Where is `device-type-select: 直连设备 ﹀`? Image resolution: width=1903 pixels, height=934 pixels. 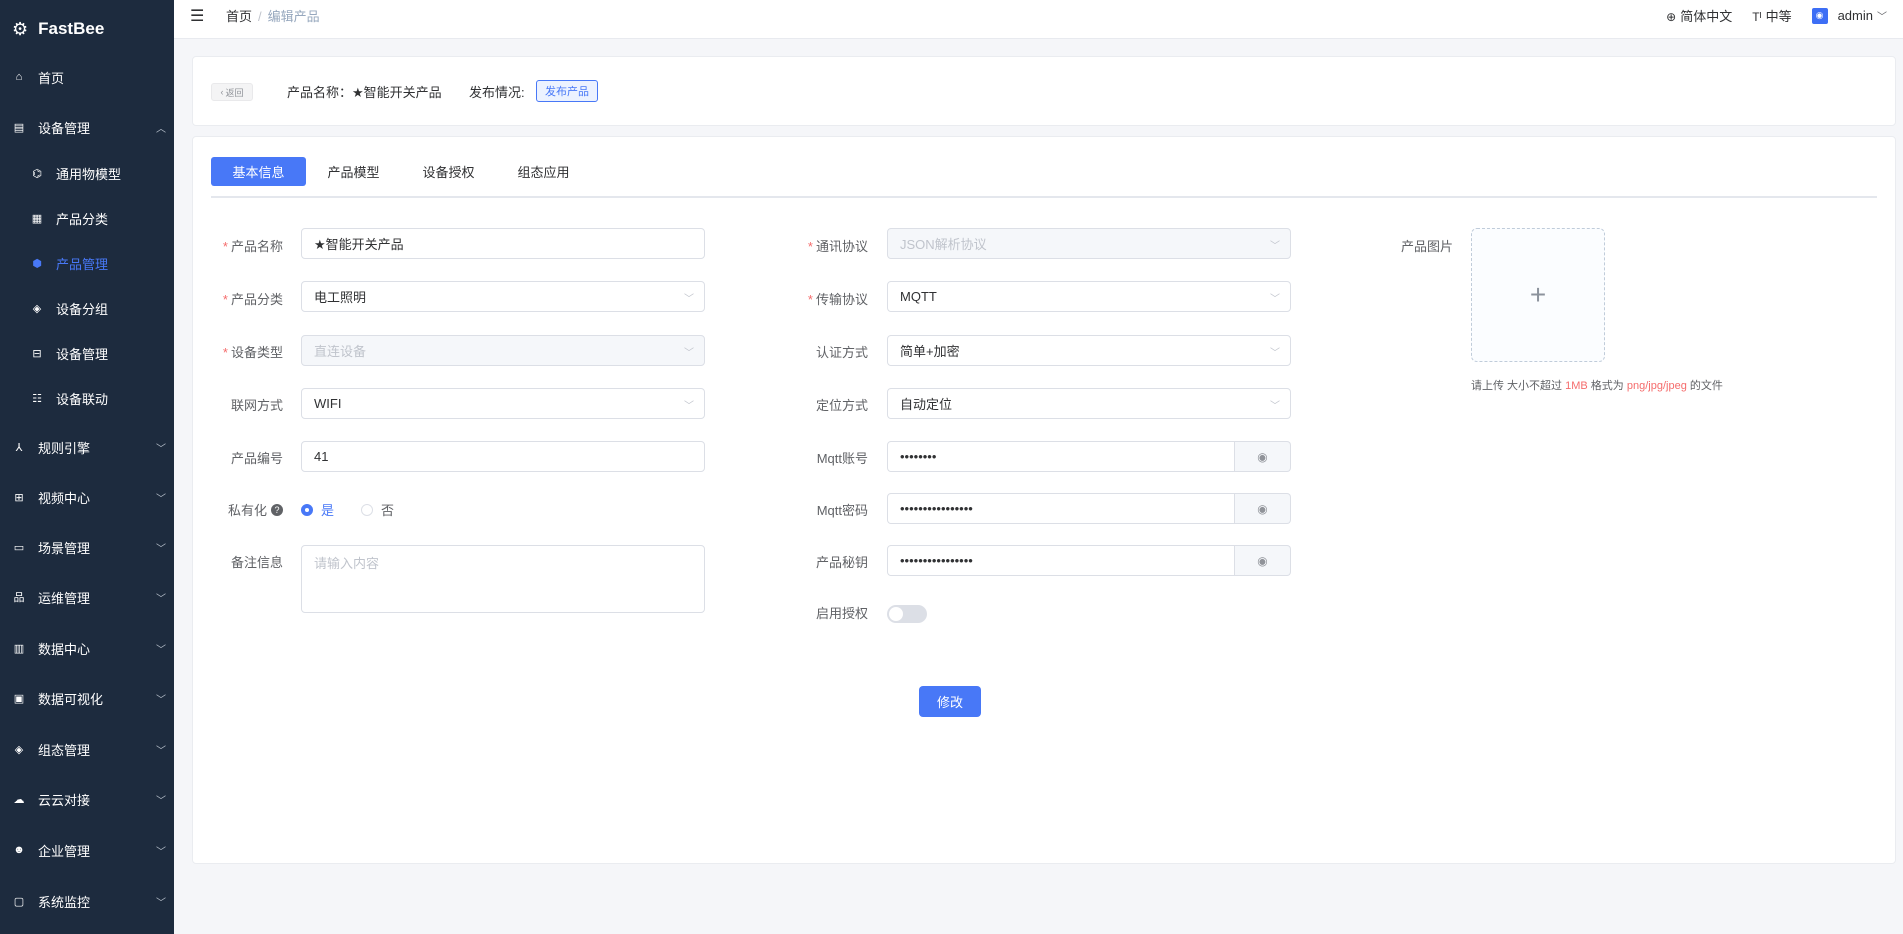 device-type-select: 直连设备 ﹀ is located at coordinates (503, 350).